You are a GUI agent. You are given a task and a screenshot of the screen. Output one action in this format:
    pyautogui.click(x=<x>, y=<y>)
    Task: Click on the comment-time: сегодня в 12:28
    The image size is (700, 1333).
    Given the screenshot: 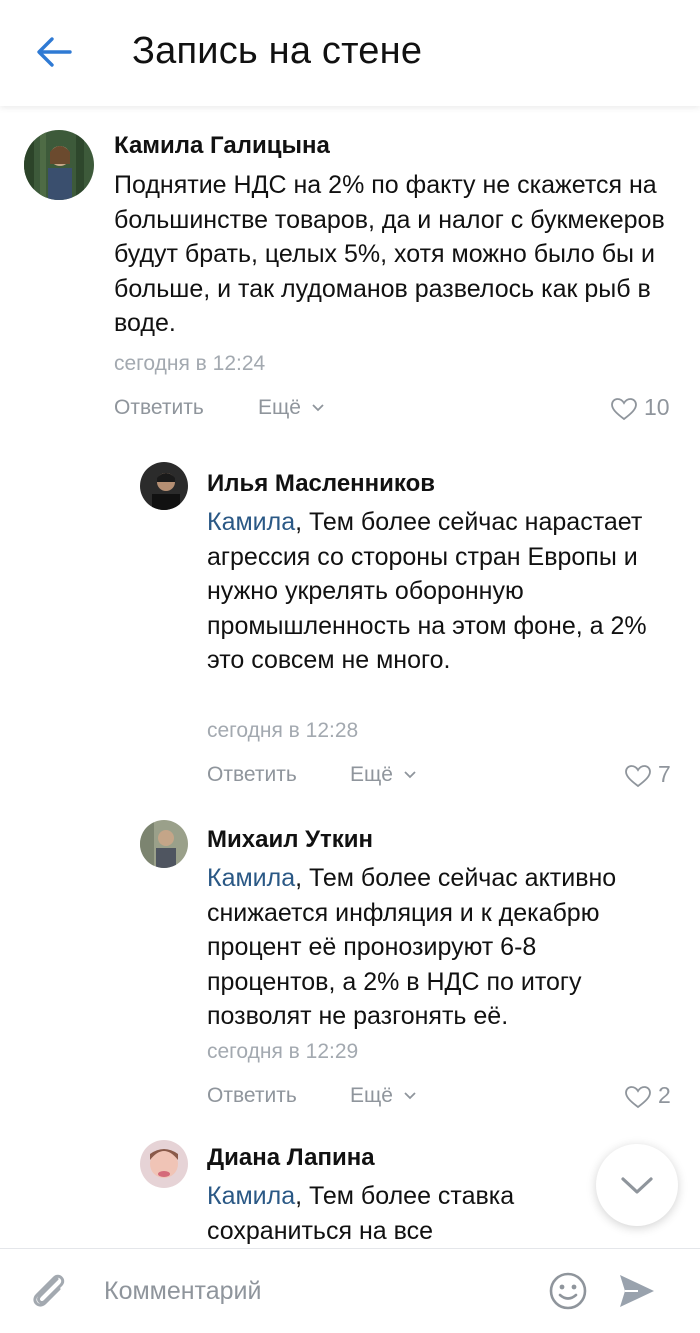 What is the action you would take?
    pyautogui.click(x=283, y=730)
    